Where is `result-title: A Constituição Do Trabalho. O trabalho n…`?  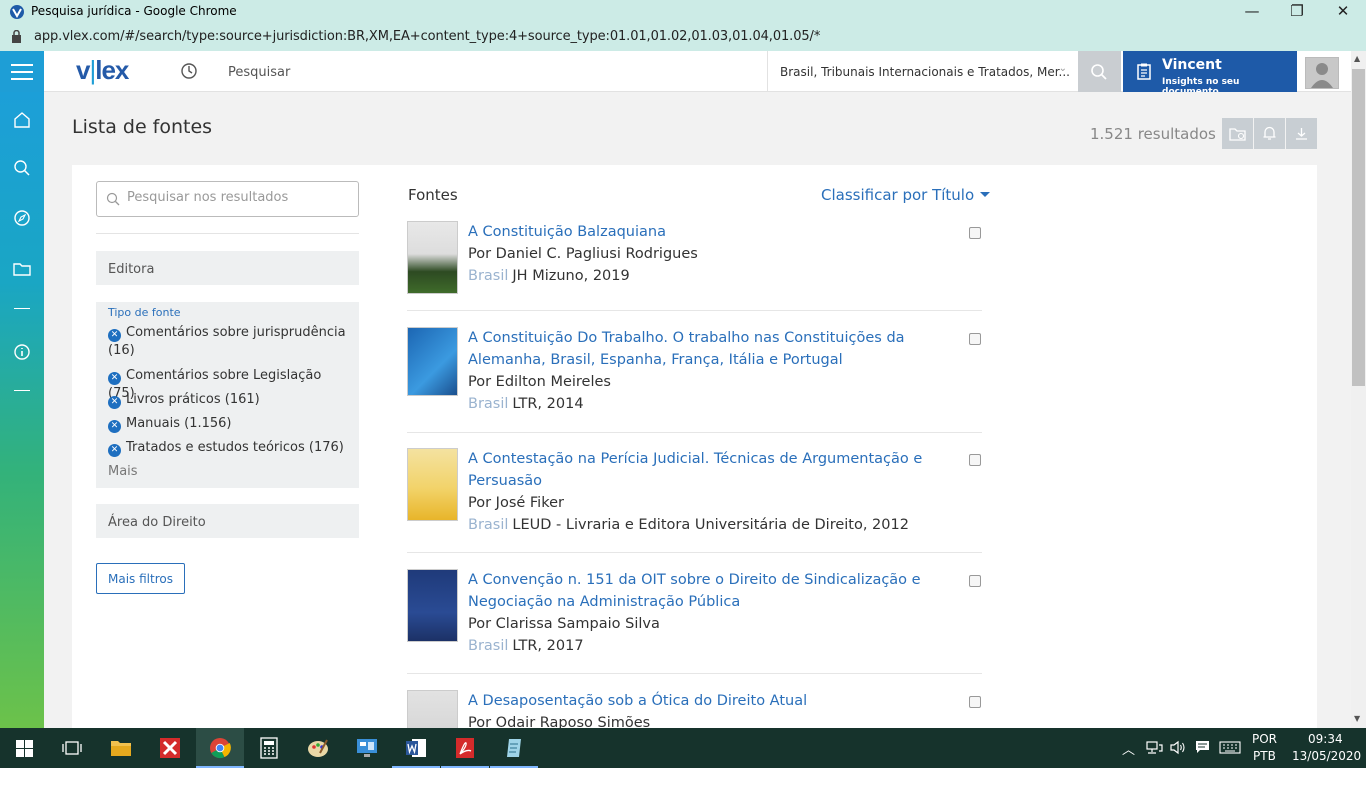
result-title: A Constituição Do Trabalho. O trabalho n… is located at coordinates (698, 349).